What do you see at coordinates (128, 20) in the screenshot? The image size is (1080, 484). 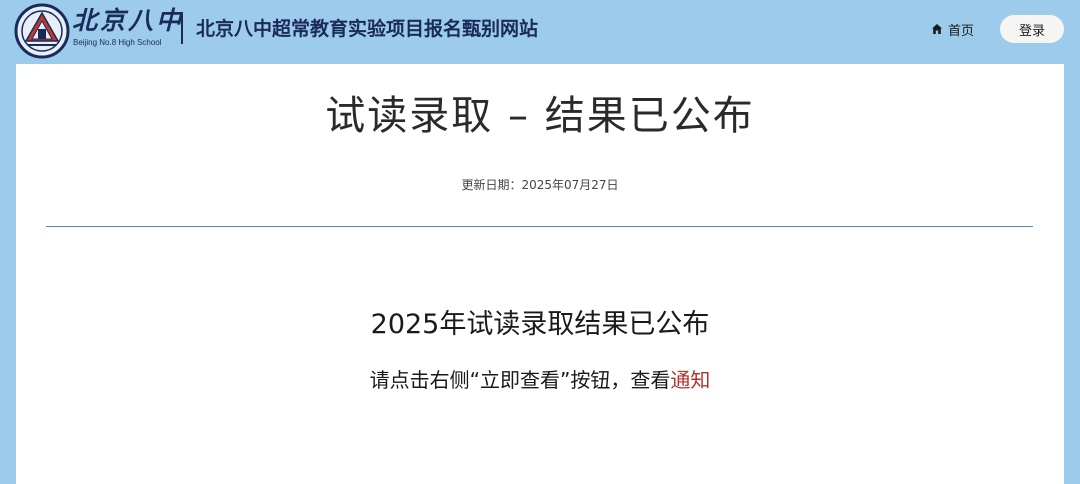 I see `school-name-logo: 北京八中` at bounding box center [128, 20].